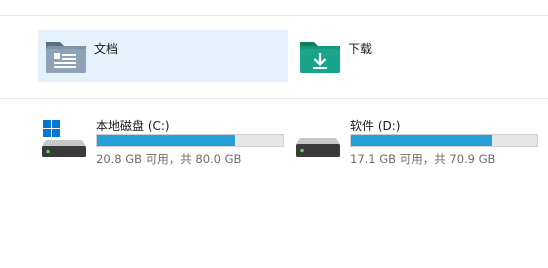 The width and height of the screenshot is (548, 268). Describe the element at coordinates (423, 159) in the screenshot. I see `drive-info-d: 17.1 GB 可用，共 70.9 GB` at that location.